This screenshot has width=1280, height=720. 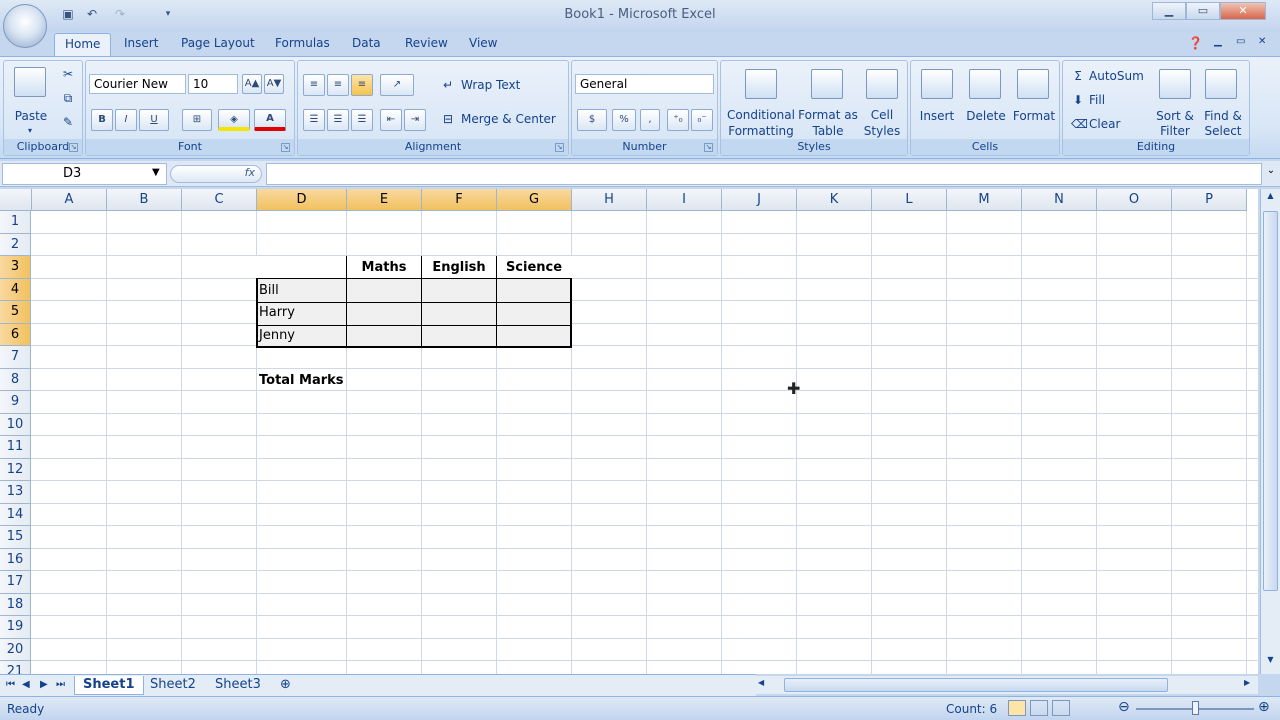 I want to click on sort-filter-icon, so click(x=1175, y=84).